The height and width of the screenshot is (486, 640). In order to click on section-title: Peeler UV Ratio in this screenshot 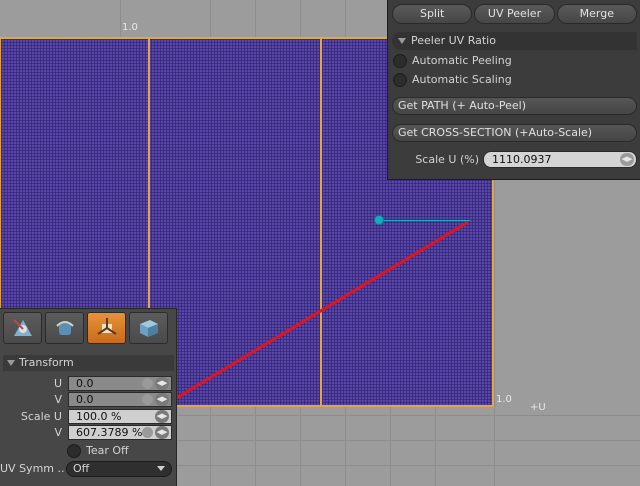, I will do `click(453, 40)`.